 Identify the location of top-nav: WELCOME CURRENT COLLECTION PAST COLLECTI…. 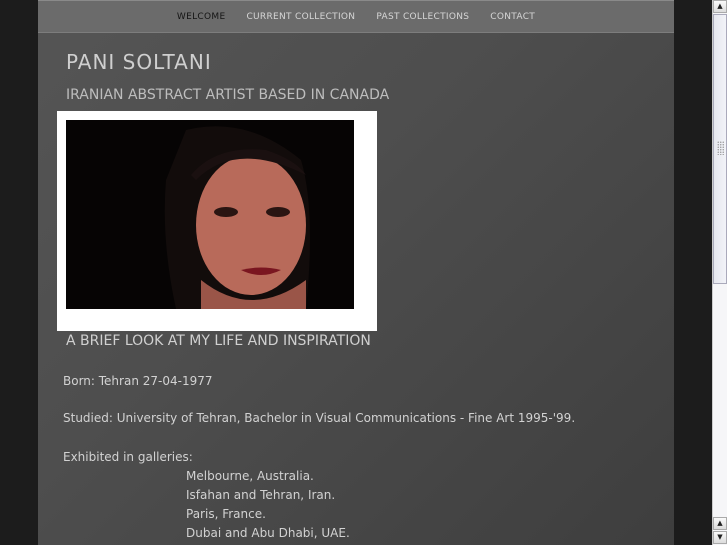
(356, 16).